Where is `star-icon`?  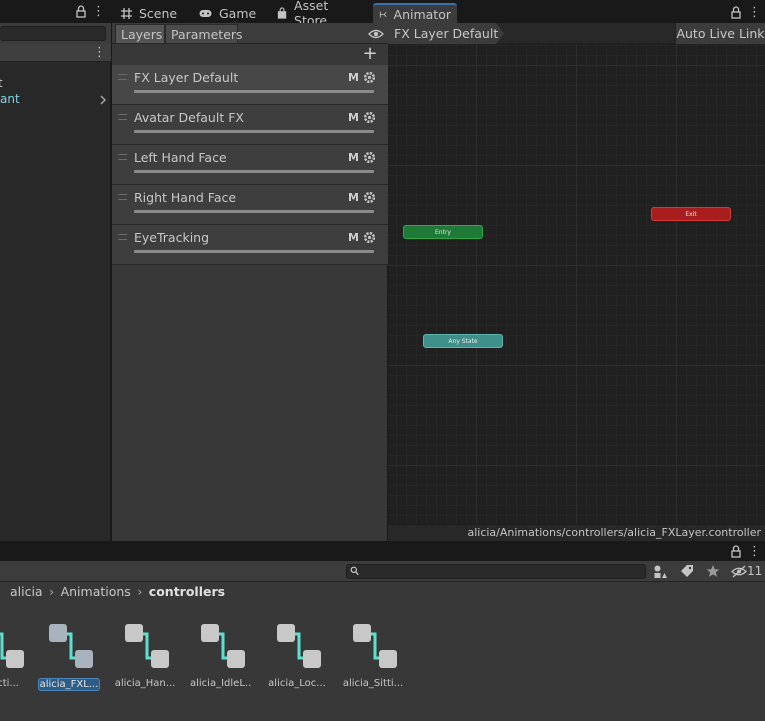 star-icon is located at coordinates (713, 571).